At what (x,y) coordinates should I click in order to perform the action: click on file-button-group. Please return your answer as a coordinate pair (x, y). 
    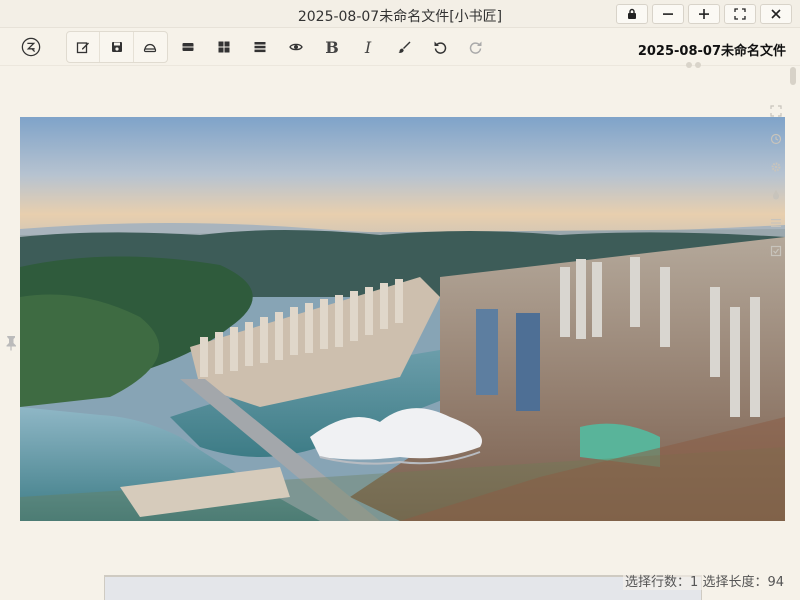
    Looking at the image, I should click on (117, 47).